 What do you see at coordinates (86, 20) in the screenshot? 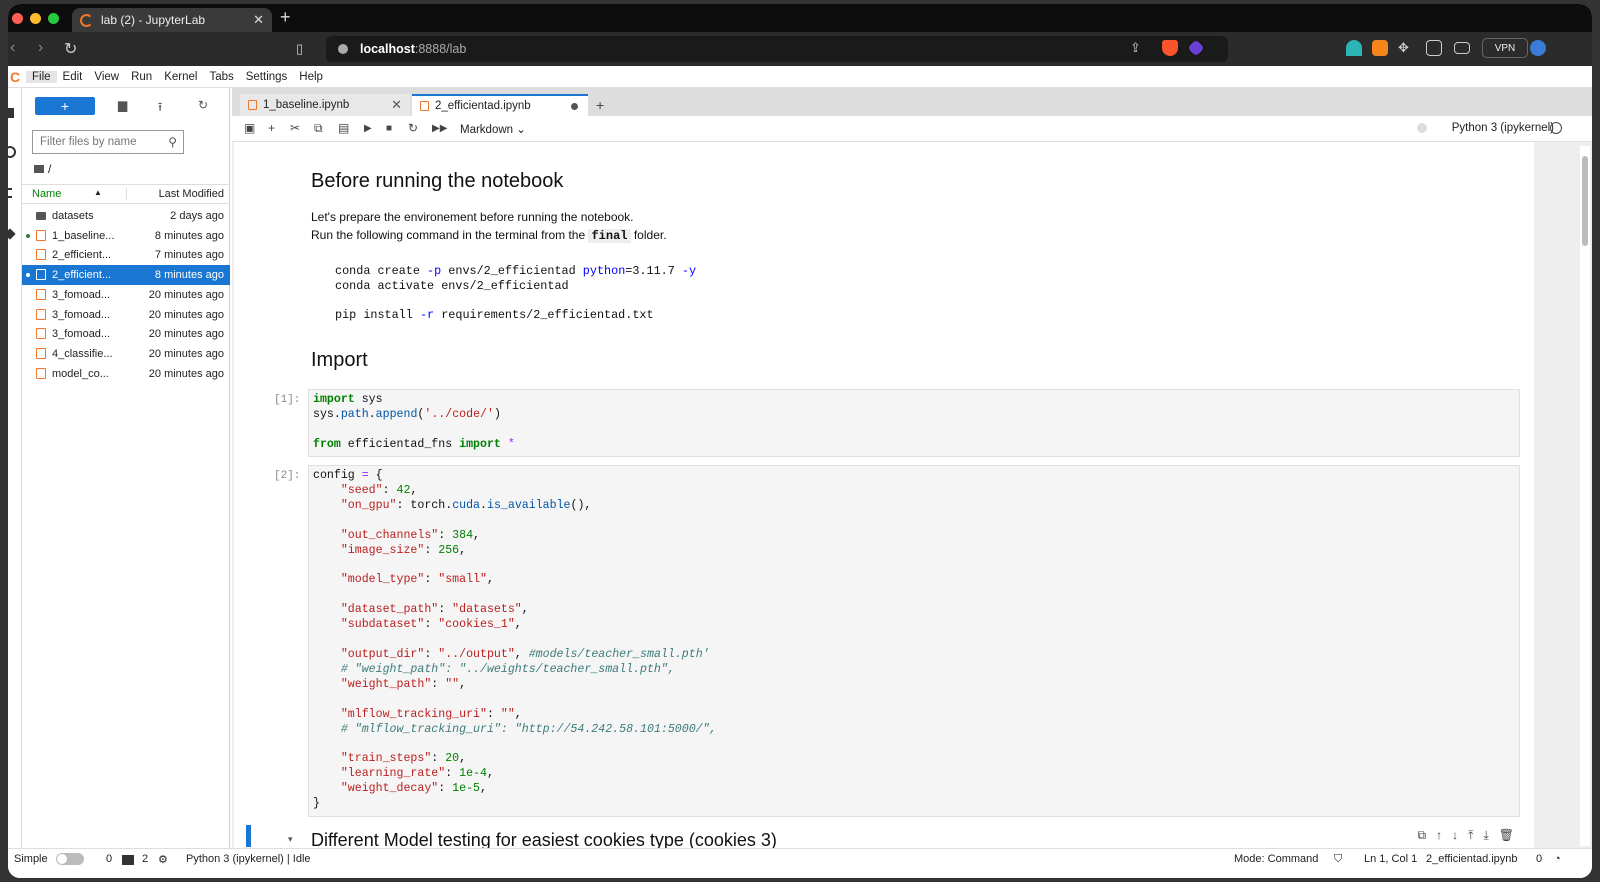
I see `jupyter-icon` at bounding box center [86, 20].